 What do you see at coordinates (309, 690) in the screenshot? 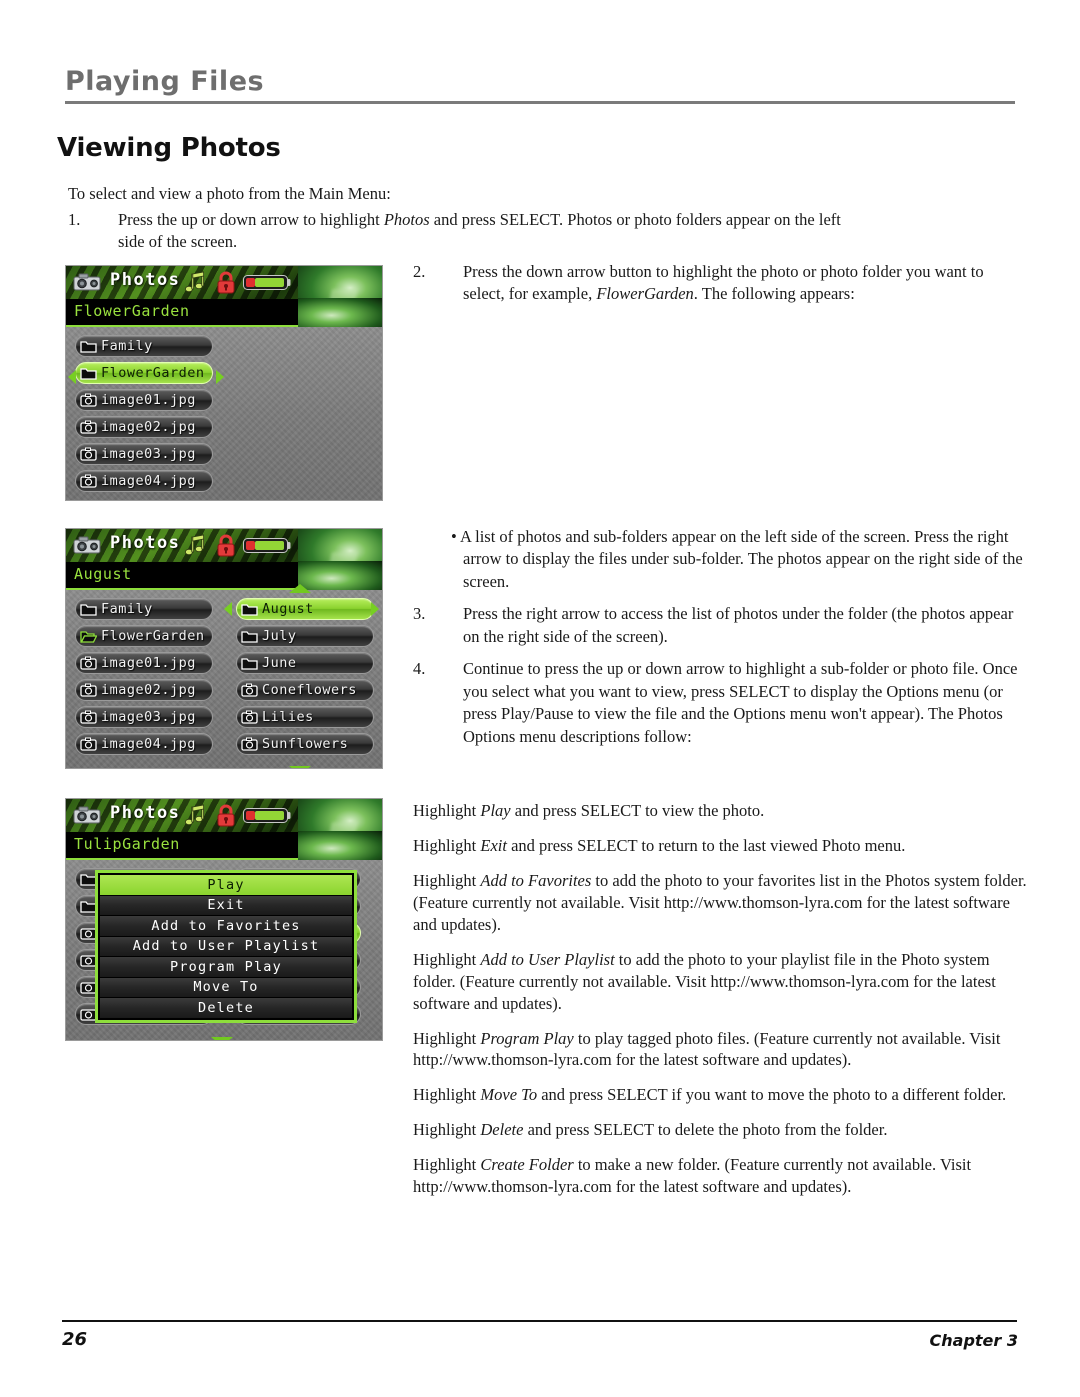
I see `list-item-label: Coneflowers` at bounding box center [309, 690].